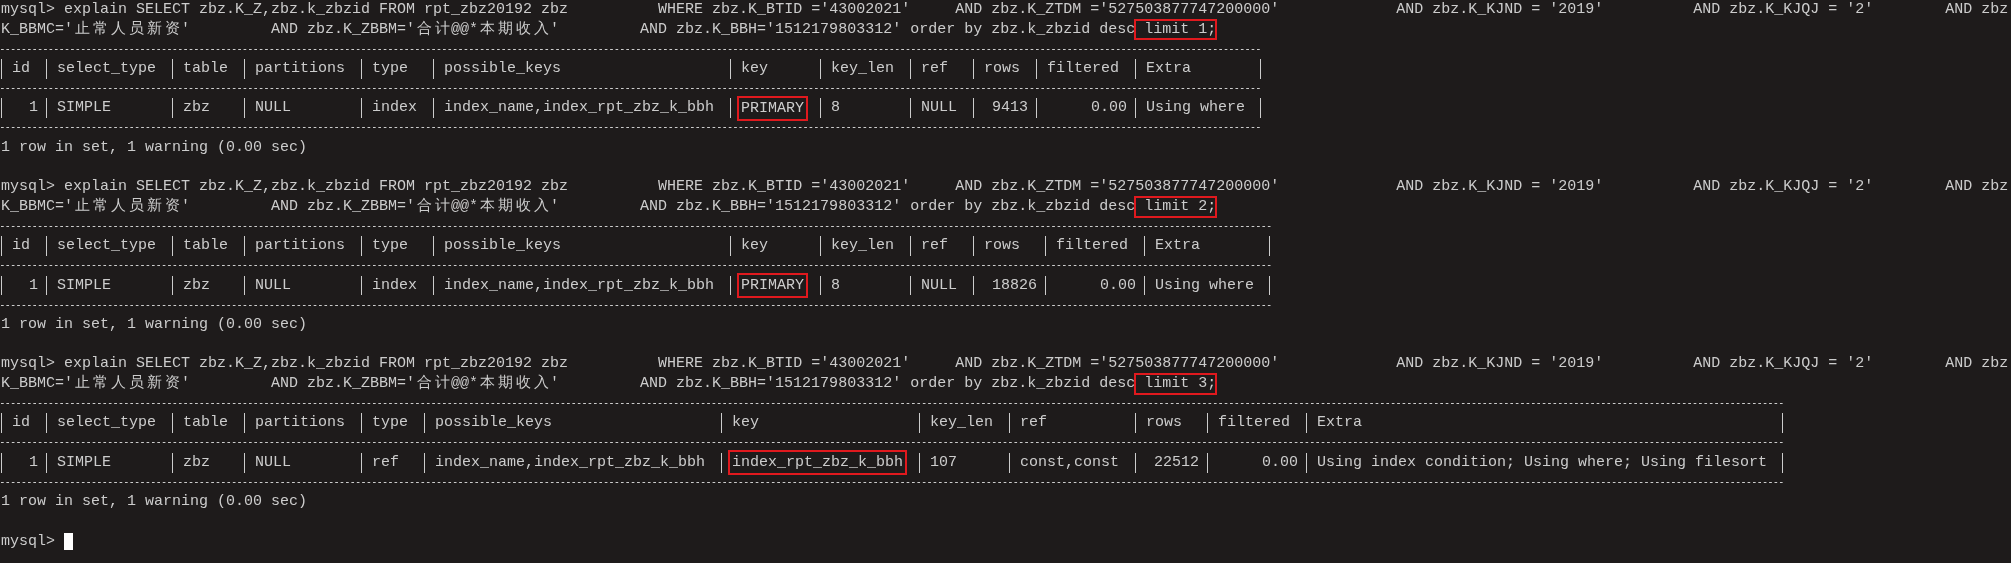 The image size is (2011, 563). I want to click on table-cell: ref, so click(393, 462).